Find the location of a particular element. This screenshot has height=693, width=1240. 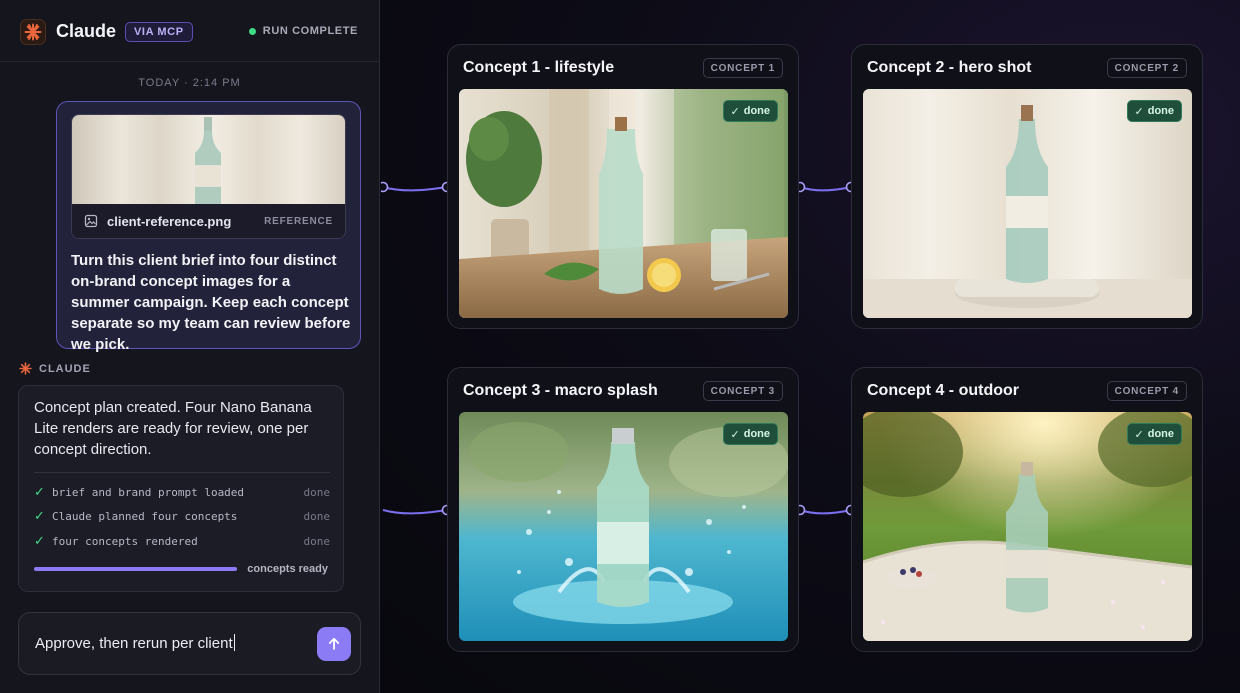

macro-splash-image is located at coordinates (623, 526).